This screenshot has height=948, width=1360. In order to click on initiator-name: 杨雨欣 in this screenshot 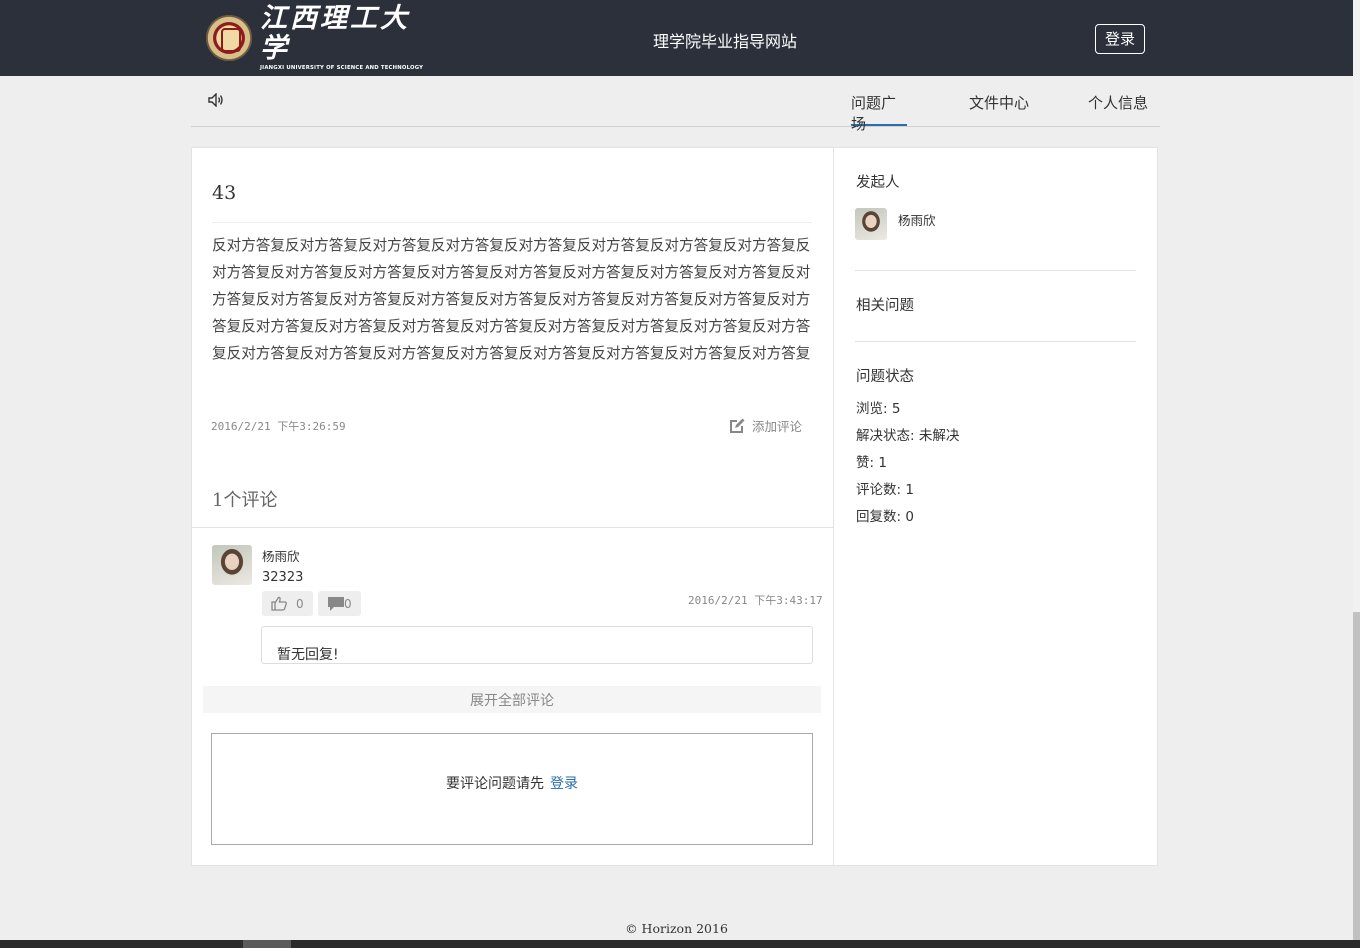, I will do `click(917, 219)`.